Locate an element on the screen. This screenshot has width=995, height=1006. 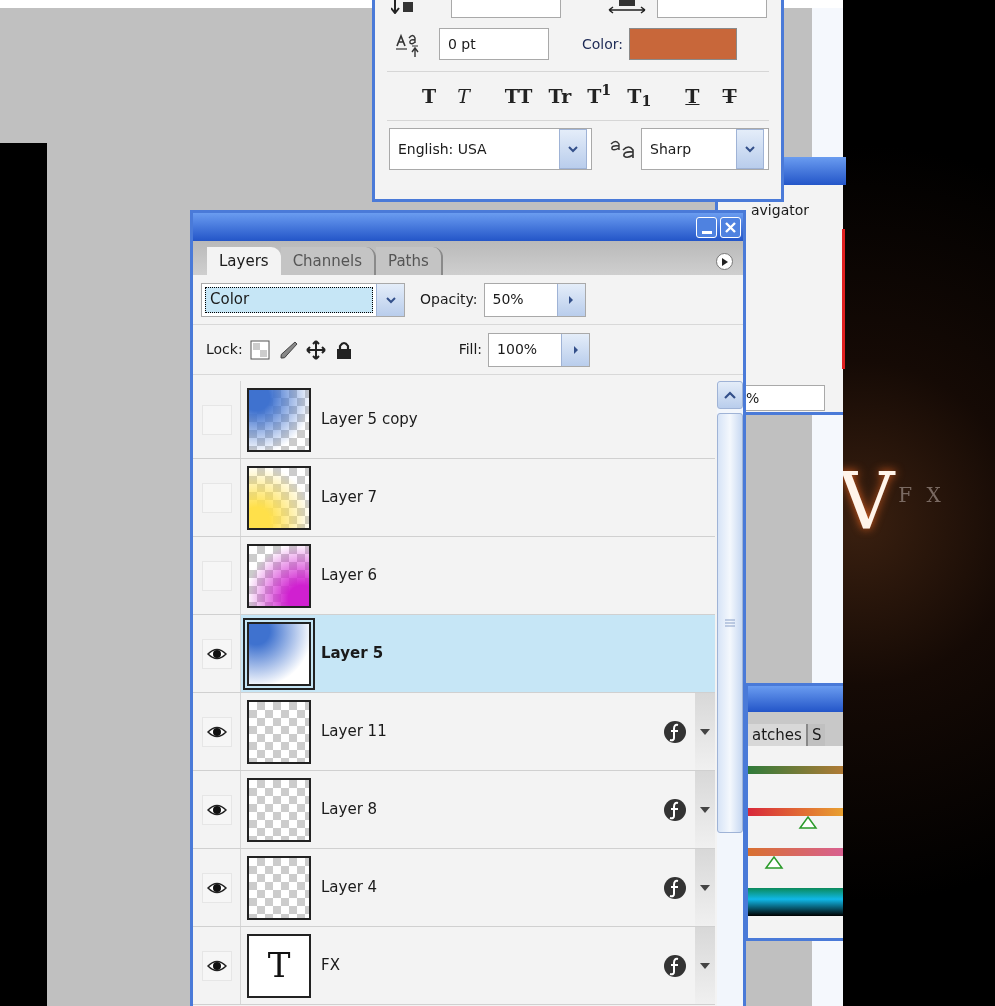
lock-transparency-button is located at coordinates (259, 349).